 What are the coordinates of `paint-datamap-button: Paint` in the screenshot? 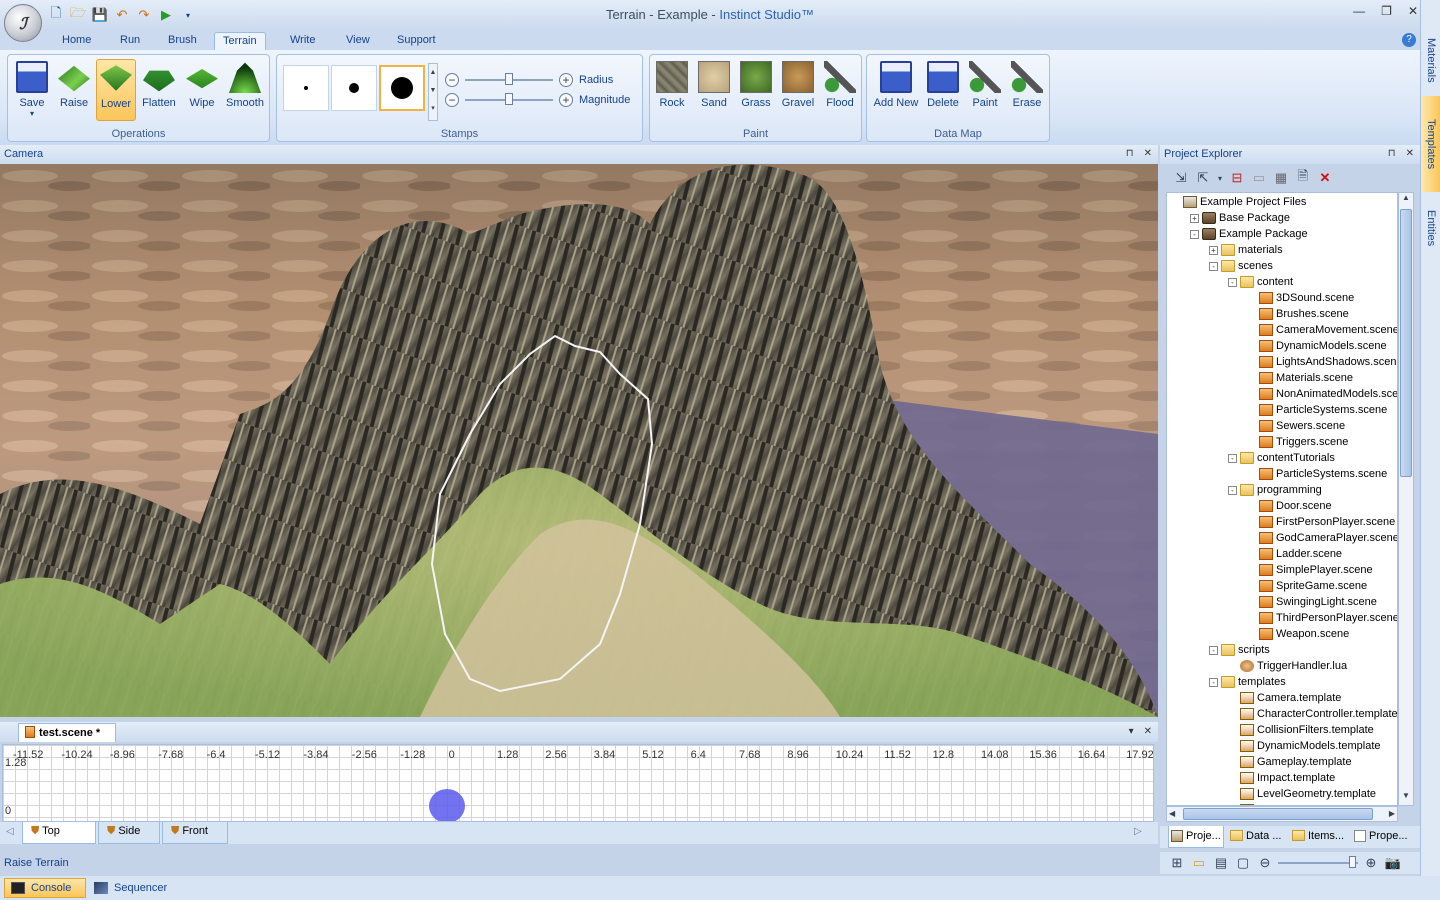 It's located at (985, 90).